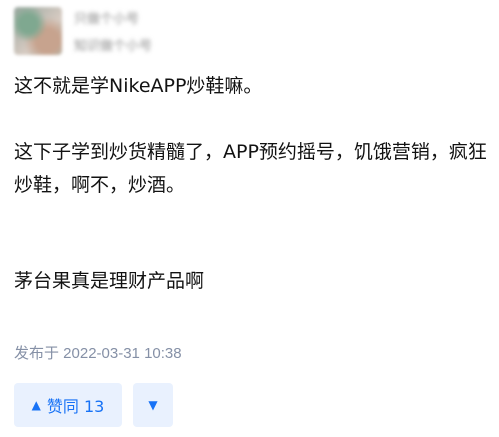  Describe the element at coordinates (75, 406) in the screenshot. I see `upvote-label: 赞同 13` at that location.